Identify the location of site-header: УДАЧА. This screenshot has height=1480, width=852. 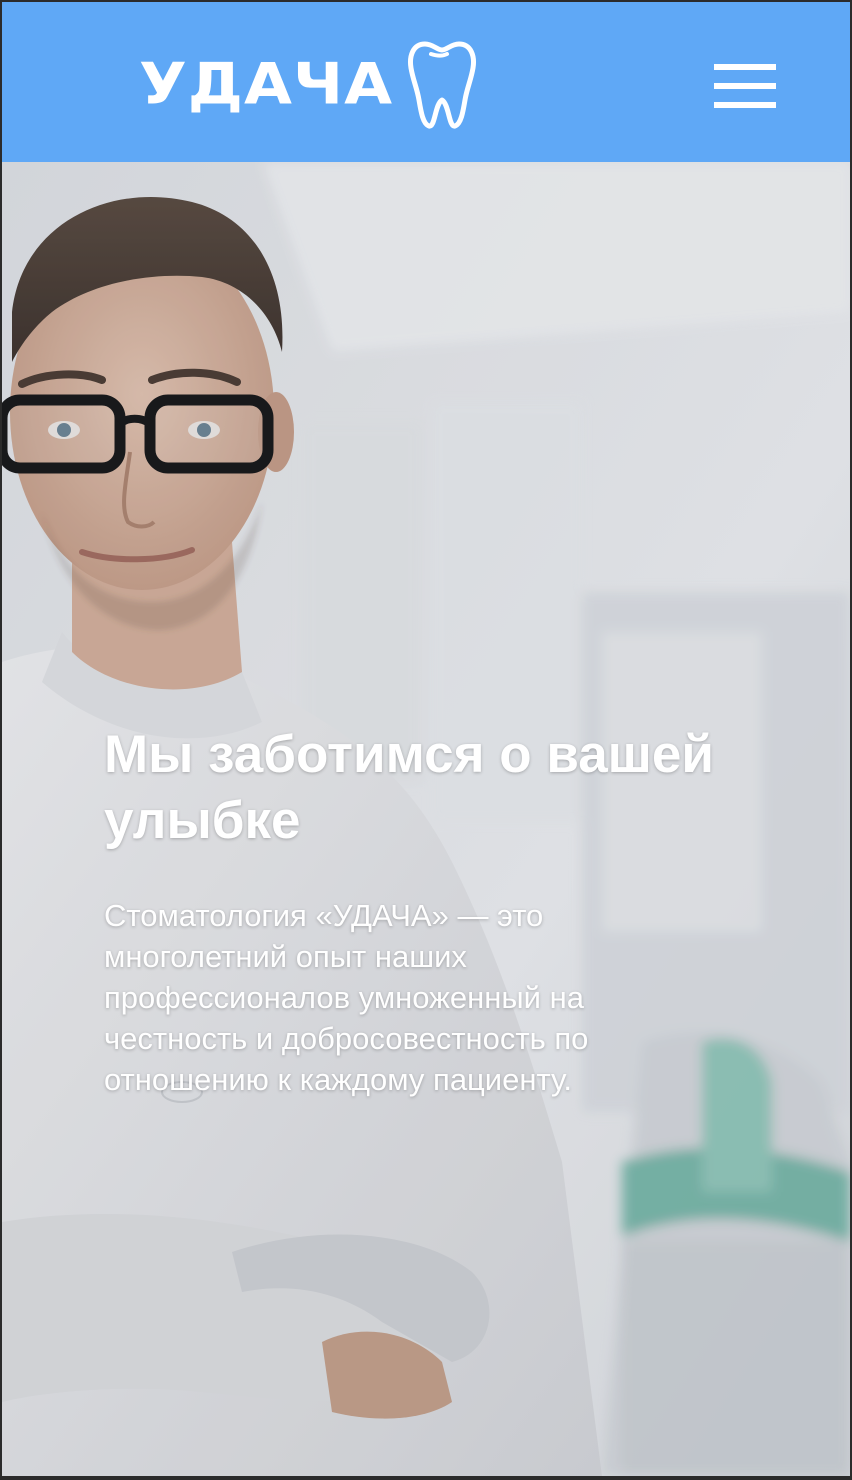
(426, 82).